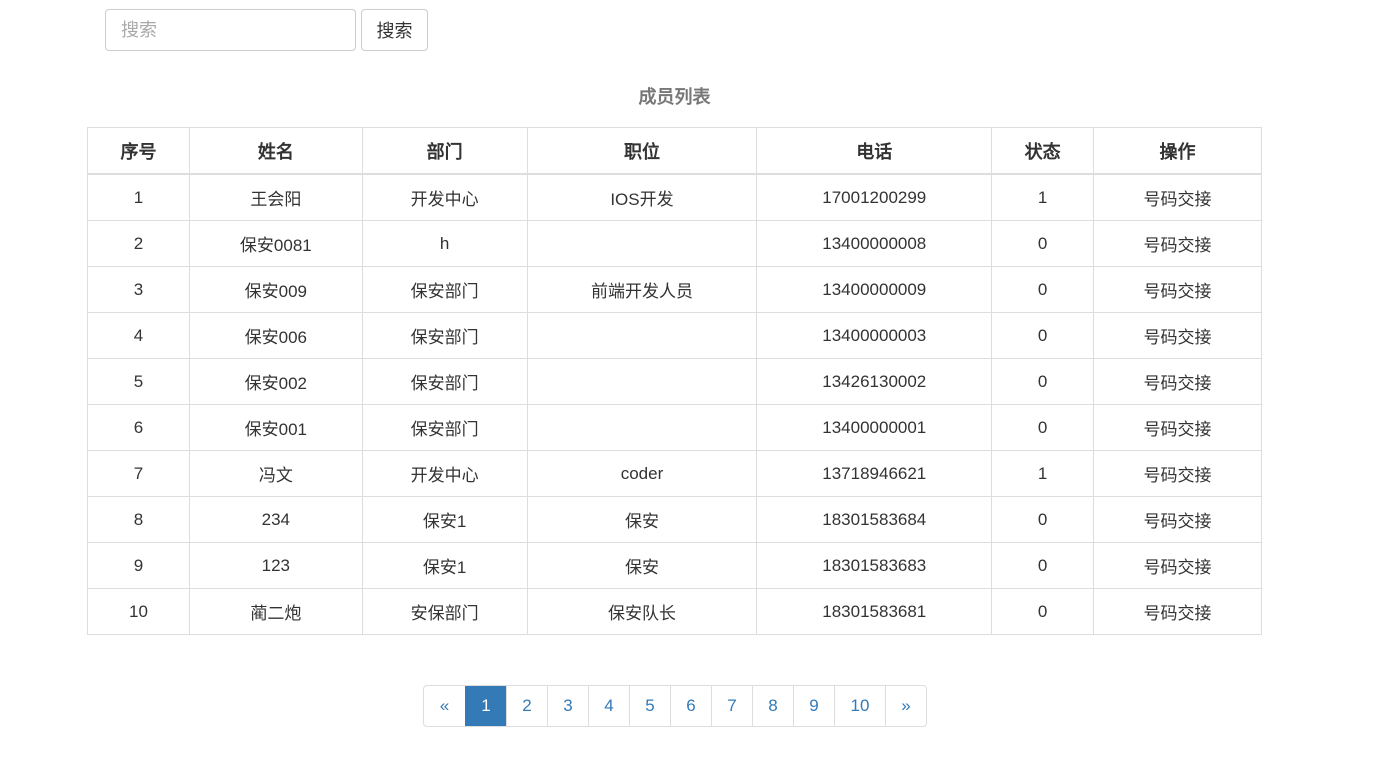  Describe the element at coordinates (526, 706) in the screenshot. I see `pagination-page-2: 2` at that location.